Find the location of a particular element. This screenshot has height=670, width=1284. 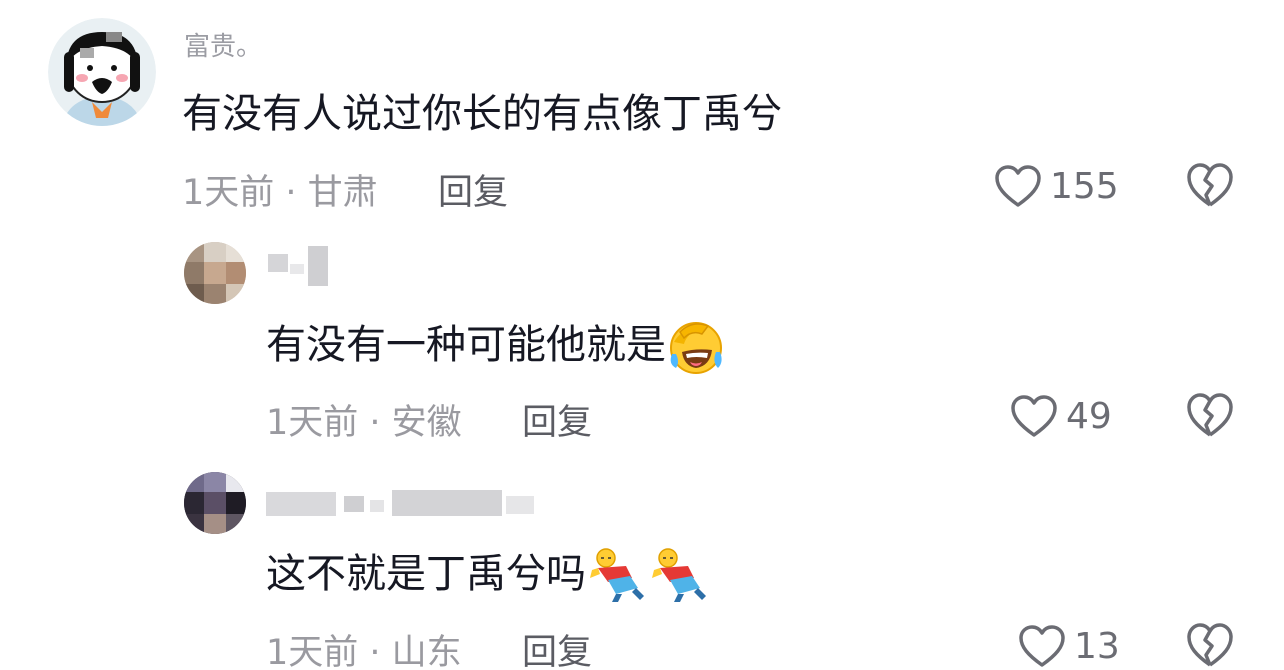

comment-text-body: 有没有一种可能他就是 is located at coordinates (466, 345).